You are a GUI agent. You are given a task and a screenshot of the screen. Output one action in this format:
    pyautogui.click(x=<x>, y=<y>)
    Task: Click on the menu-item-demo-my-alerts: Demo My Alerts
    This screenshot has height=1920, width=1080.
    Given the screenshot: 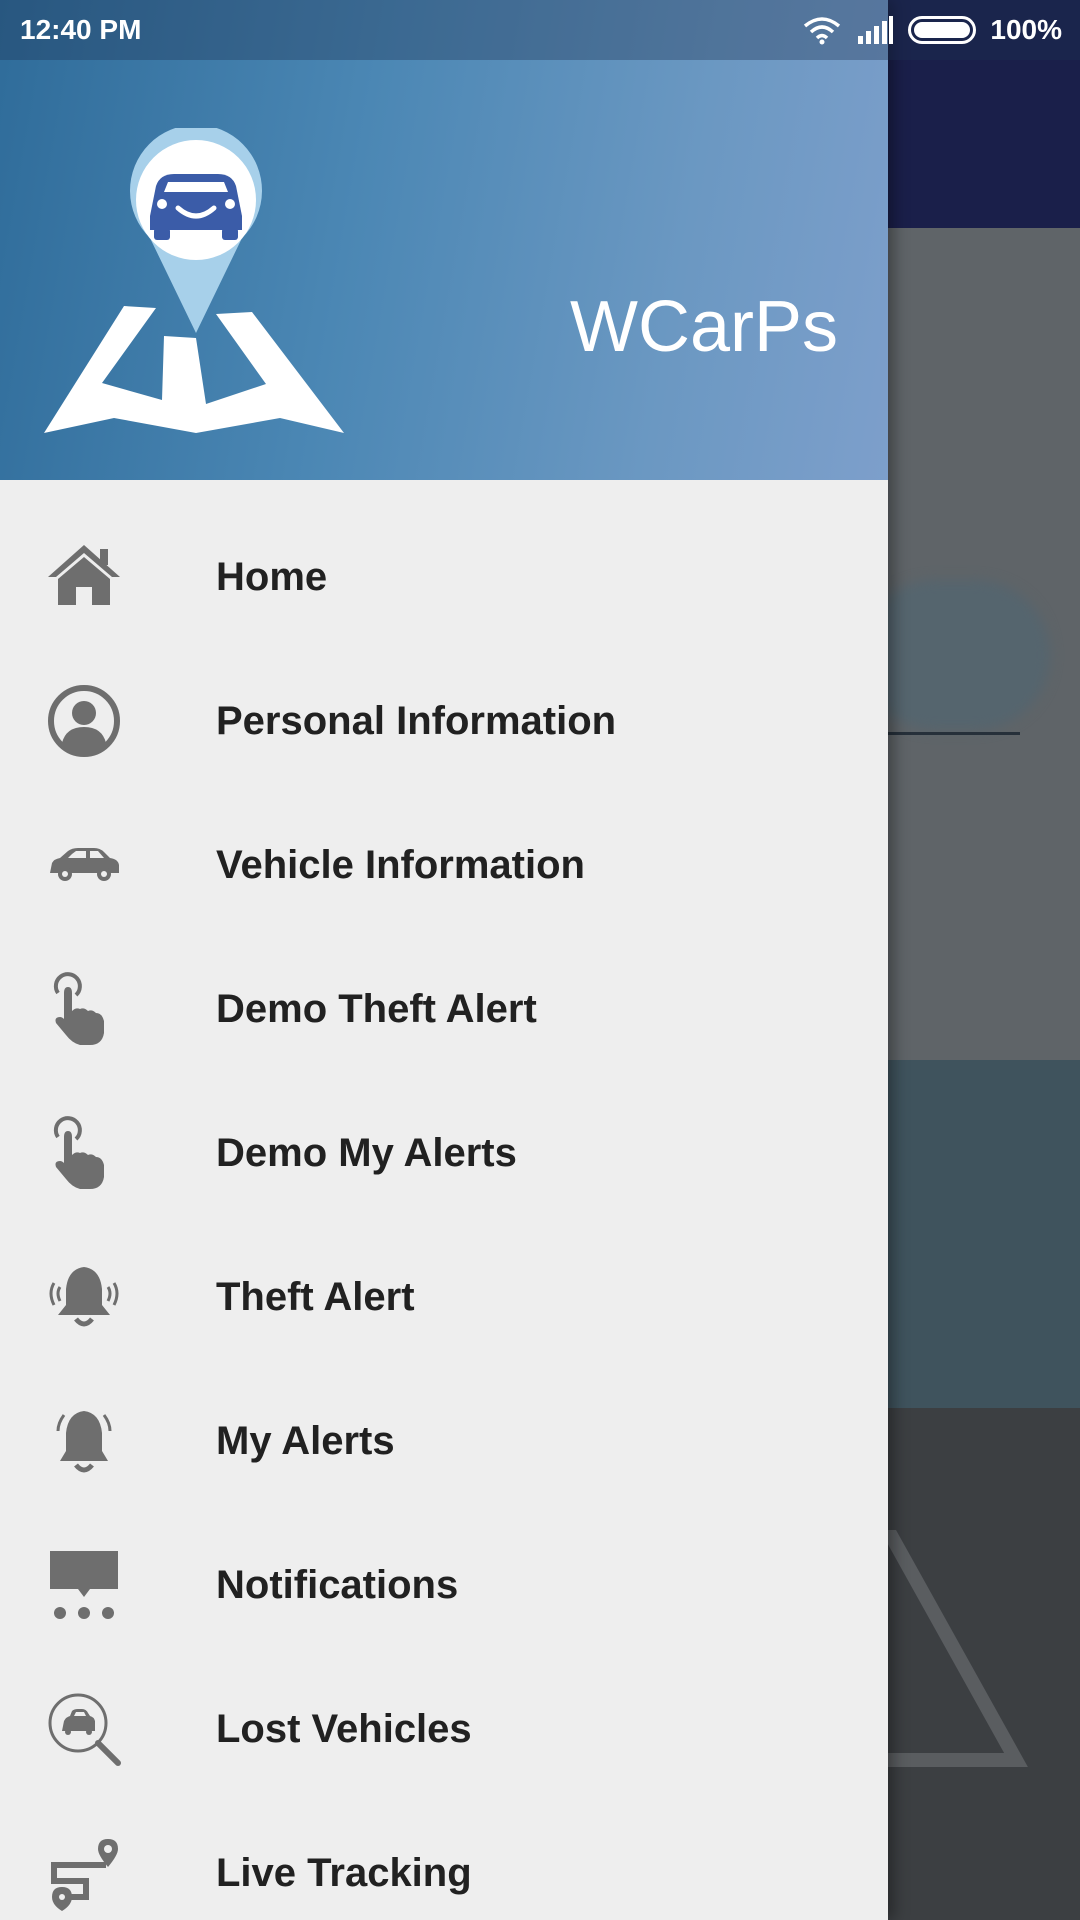 What is the action you would take?
    pyautogui.click(x=444, y=1153)
    